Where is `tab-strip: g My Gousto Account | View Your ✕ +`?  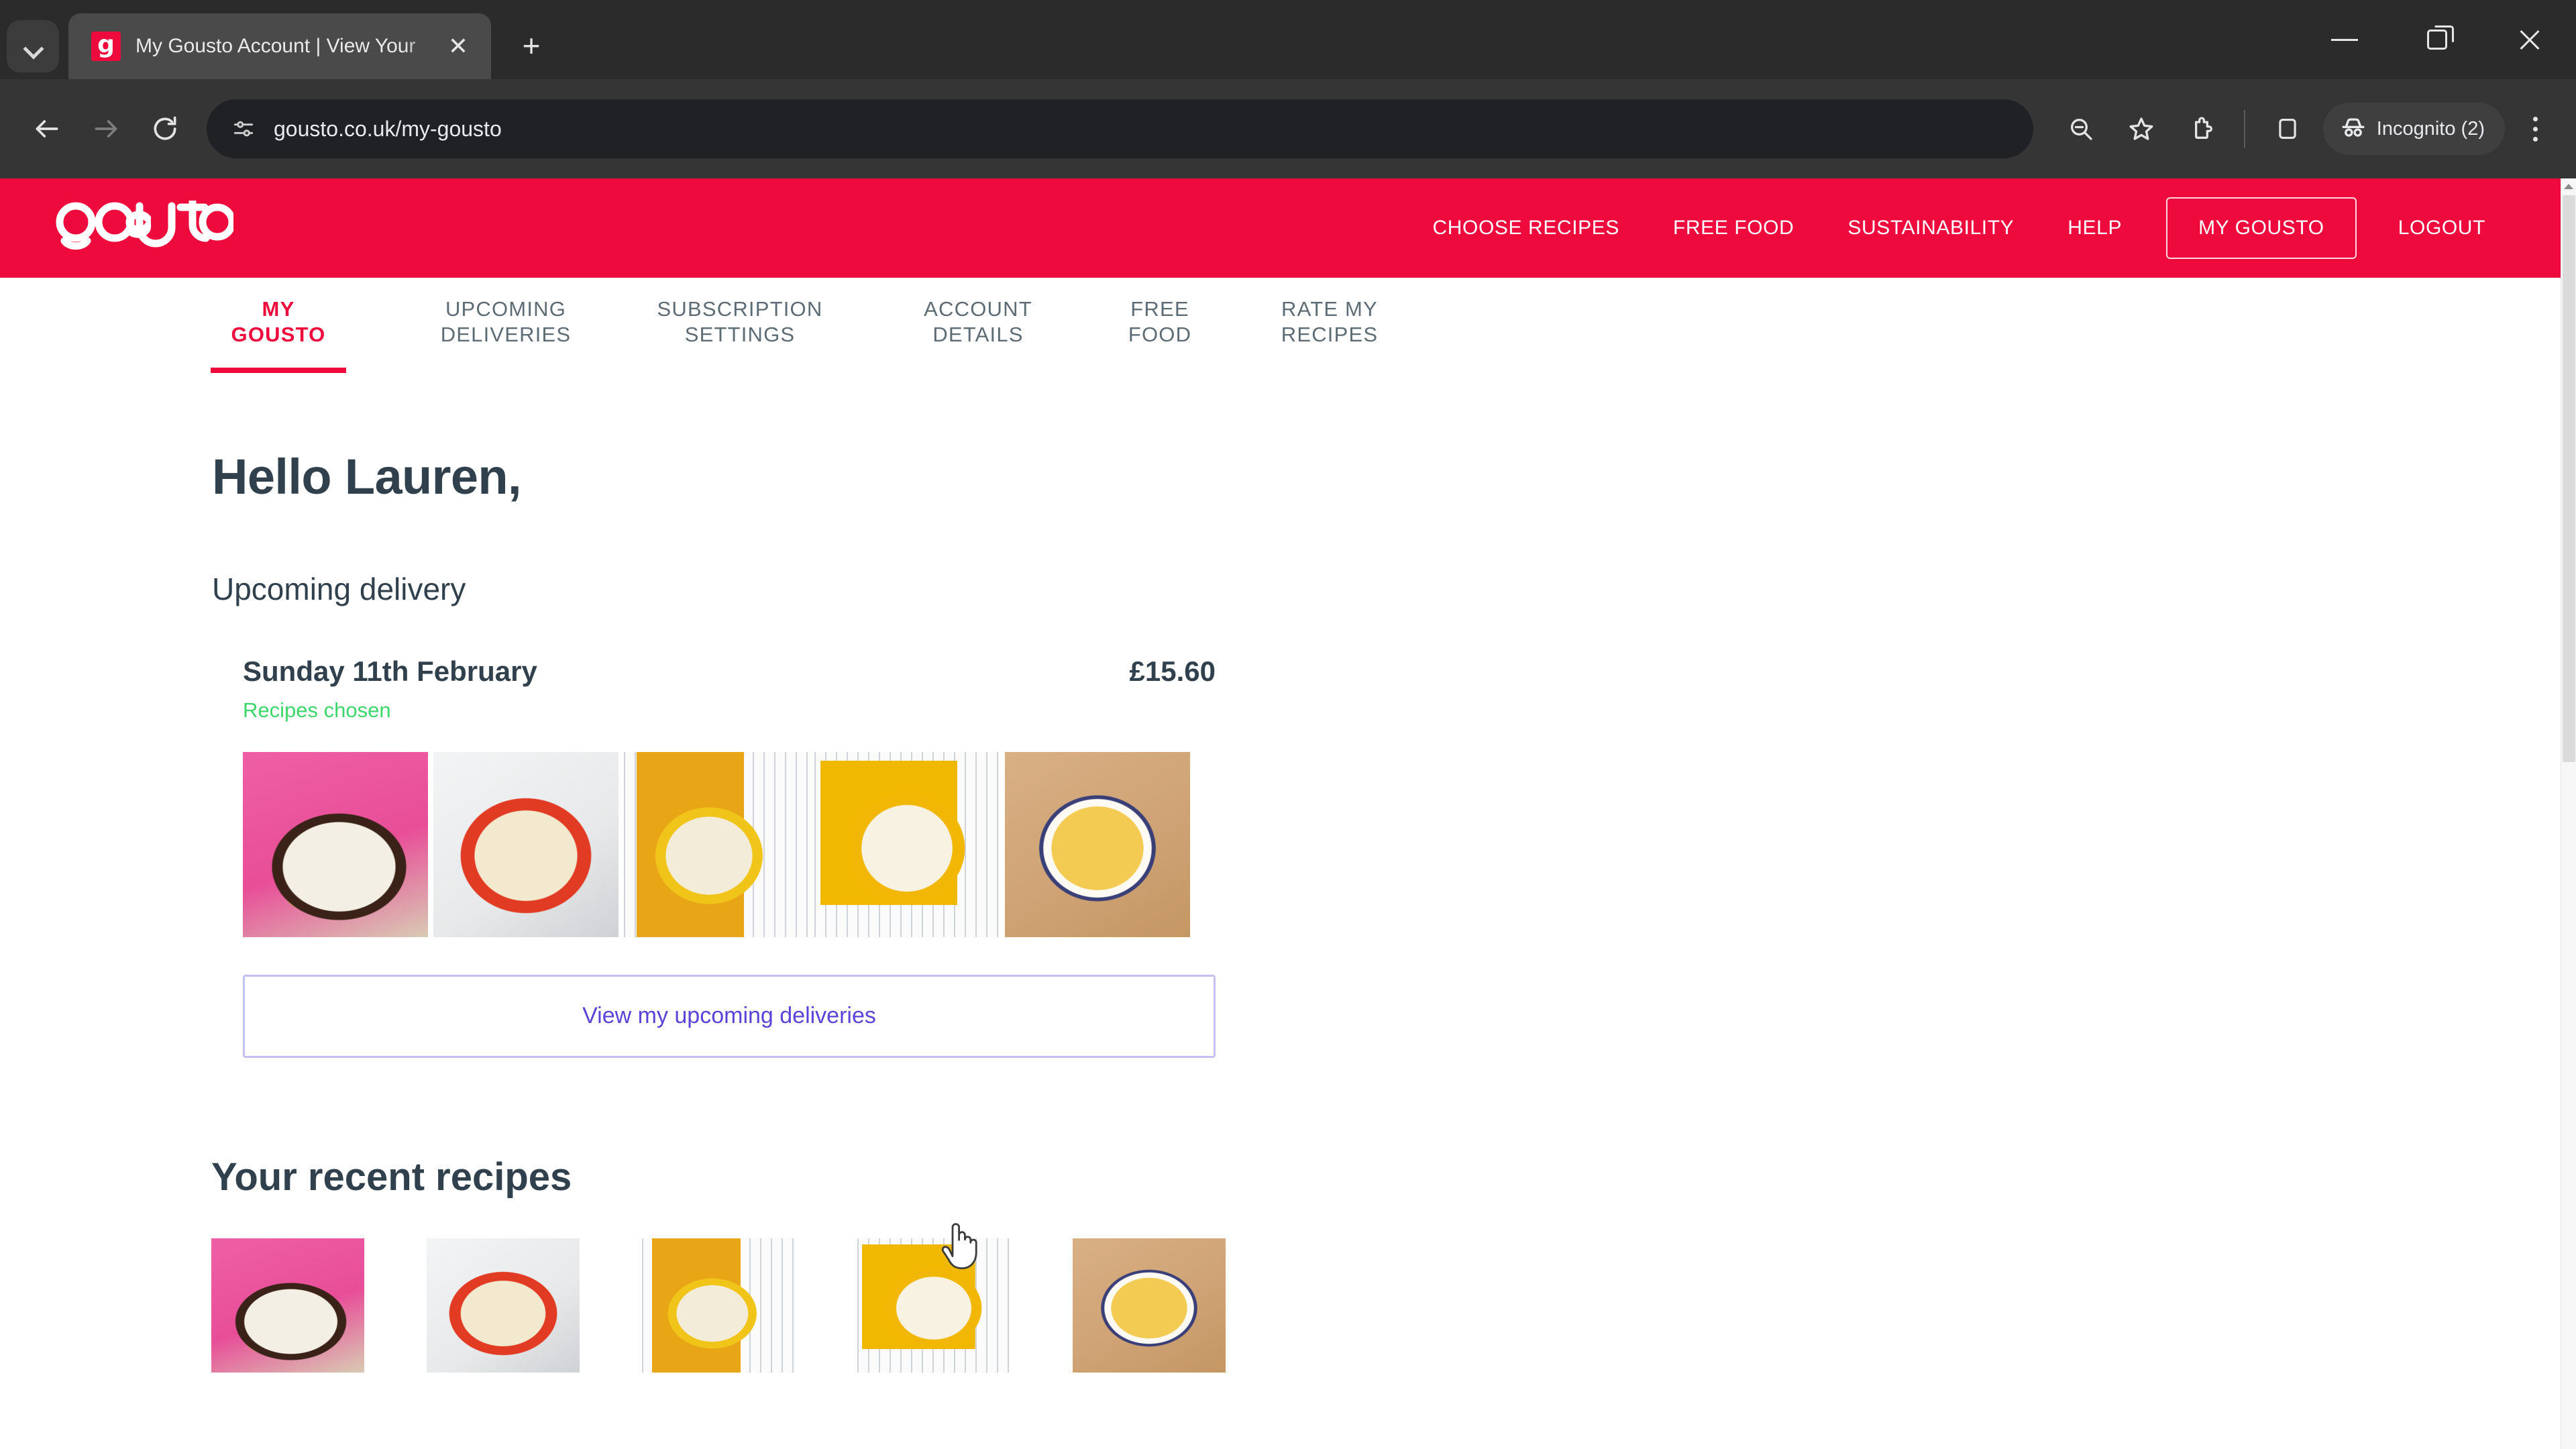 tab-strip: g My Gousto Account | View Your ✕ + is located at coordinates (1288, 39).